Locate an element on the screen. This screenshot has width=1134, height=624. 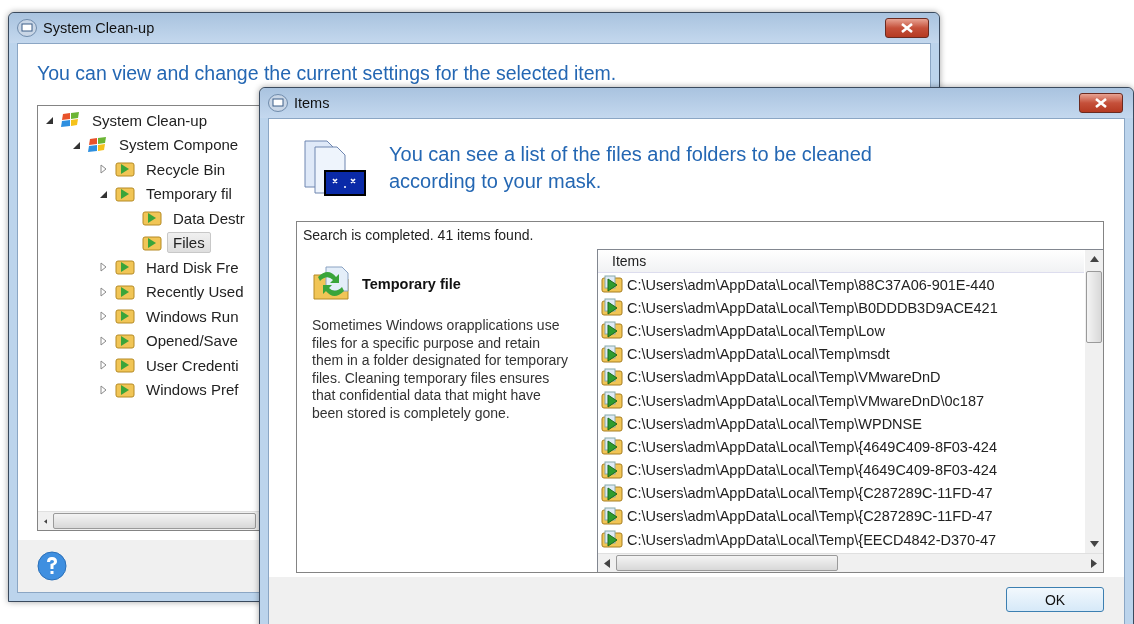
file-path: C:\Users\adm\AppData\Local\Temp\B0DDDB3D9ACE421 is located at coordinates (812, 307).